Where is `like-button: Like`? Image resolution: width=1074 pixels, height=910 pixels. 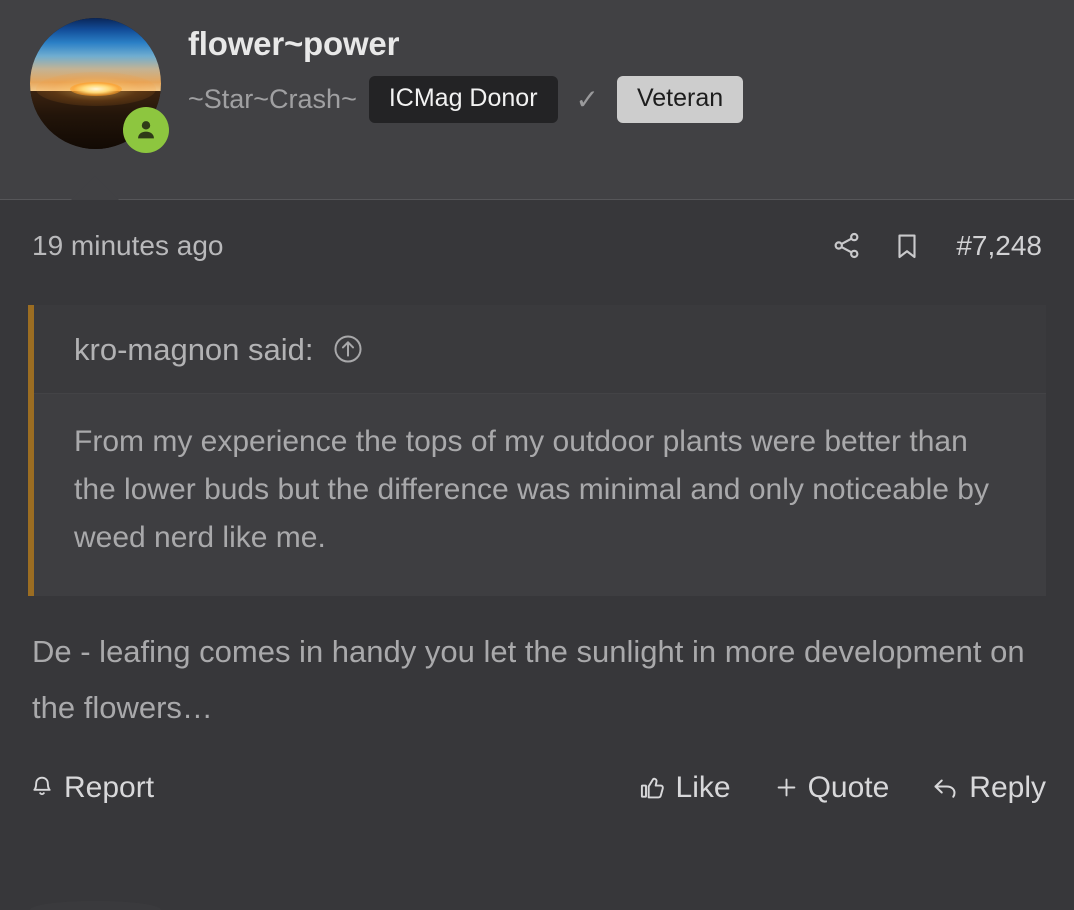 like-button: Like is located at coordinates (685, 787).